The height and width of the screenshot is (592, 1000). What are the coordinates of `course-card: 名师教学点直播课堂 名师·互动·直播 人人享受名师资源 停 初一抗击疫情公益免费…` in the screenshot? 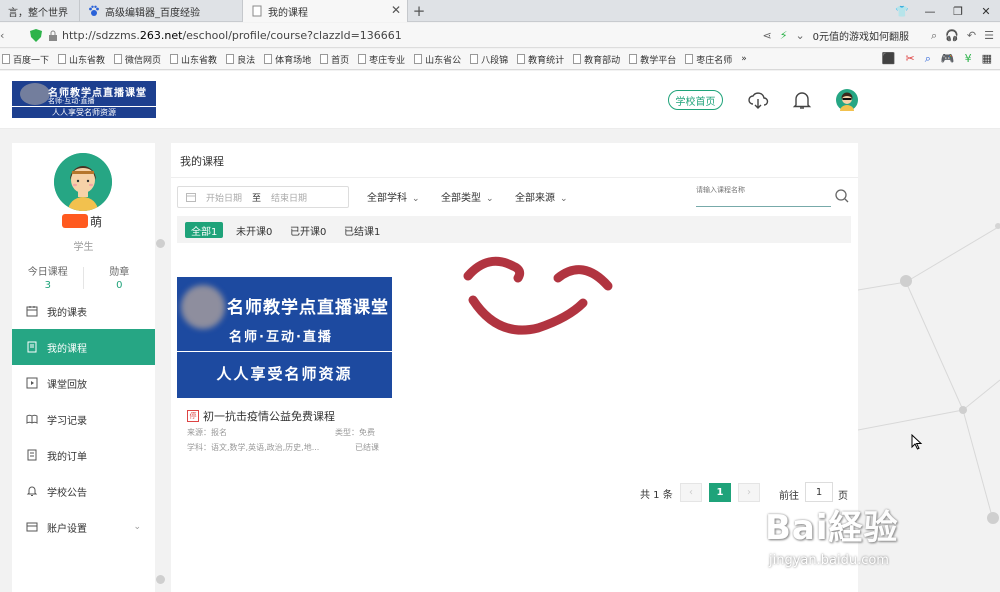 It's located at (284, 367).